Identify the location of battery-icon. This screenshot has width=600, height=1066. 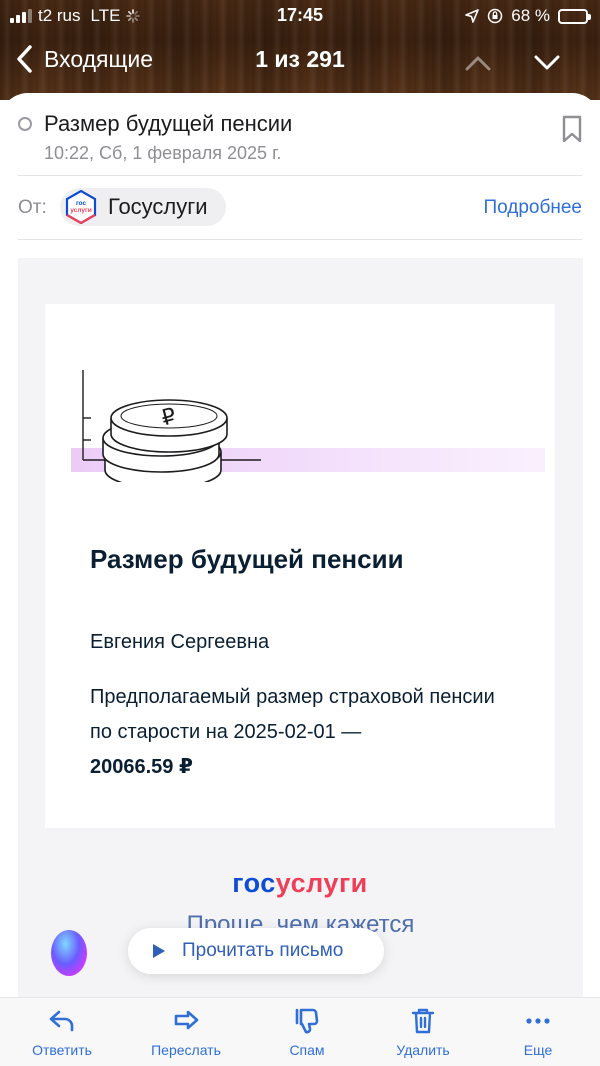
(574, 16).